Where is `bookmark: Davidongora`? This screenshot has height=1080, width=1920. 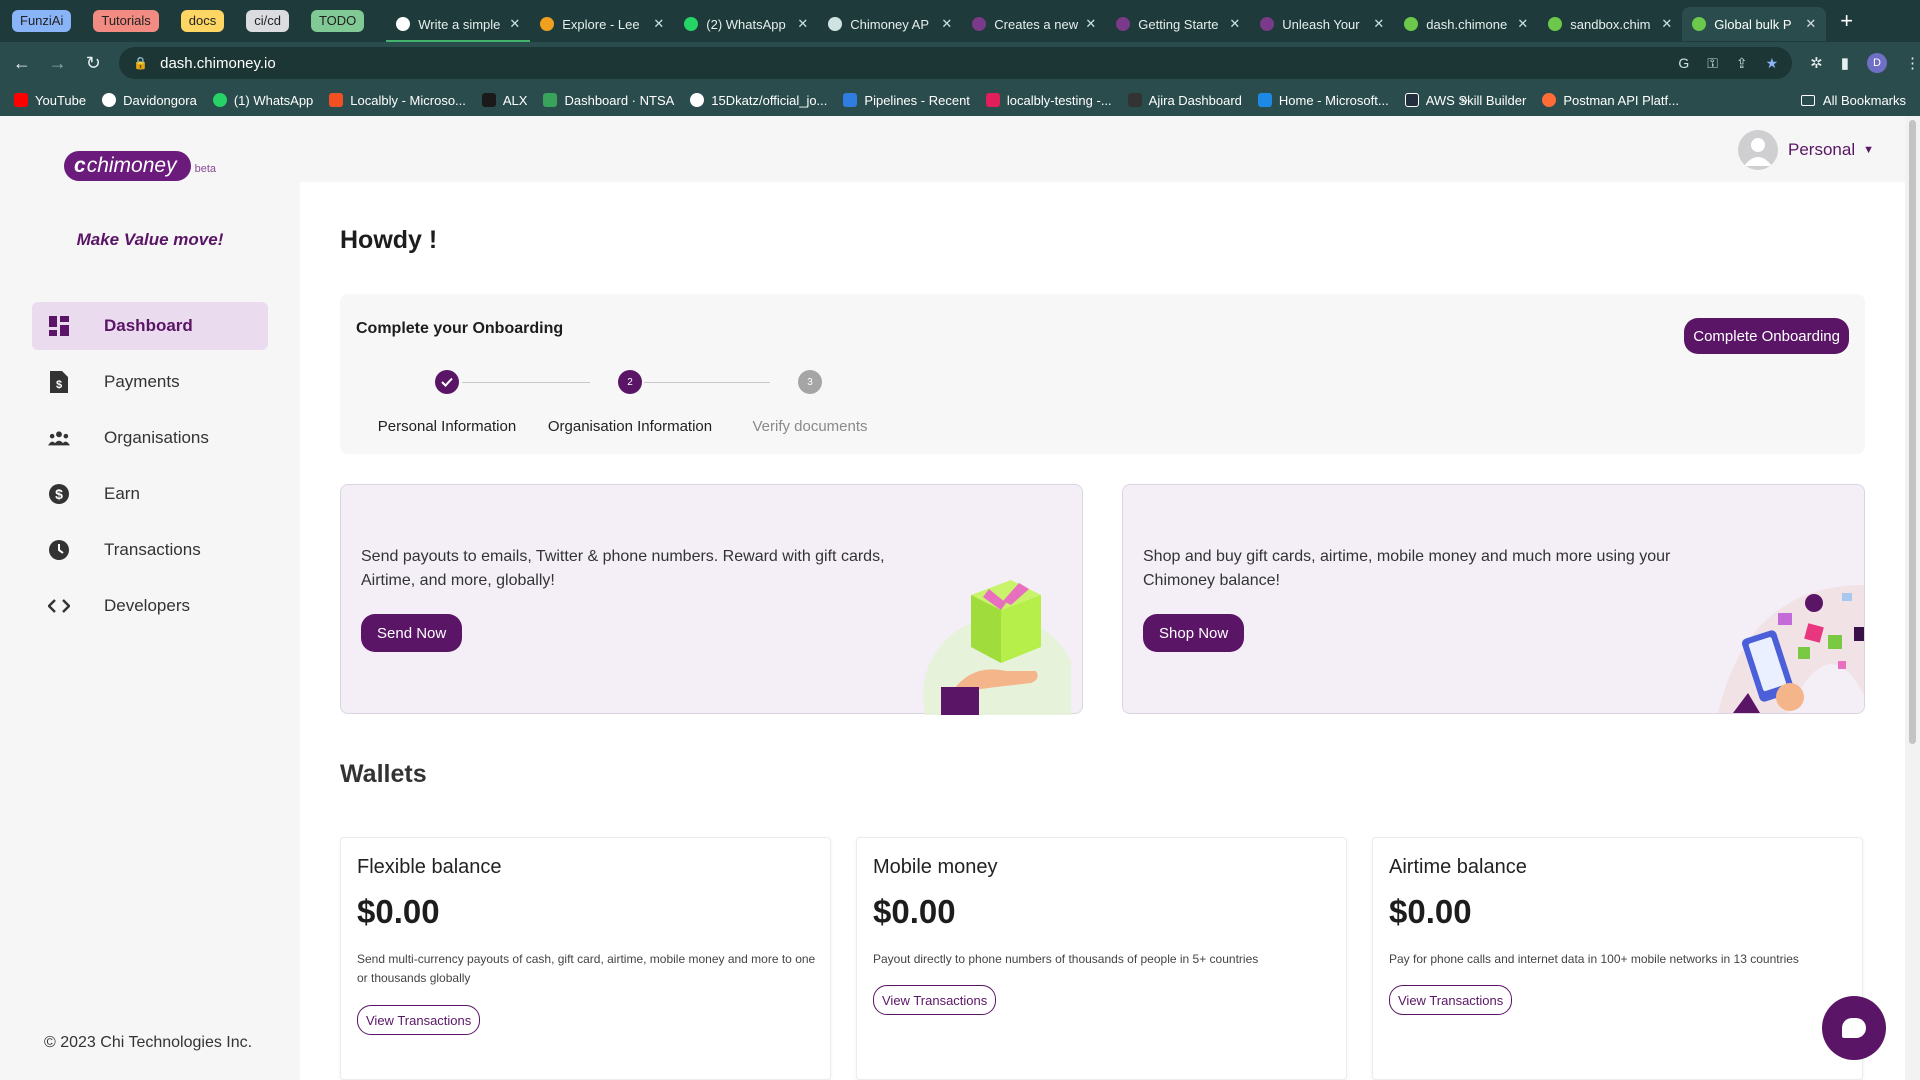 bookmark: Davidongora is located at coordinates (149, 100).